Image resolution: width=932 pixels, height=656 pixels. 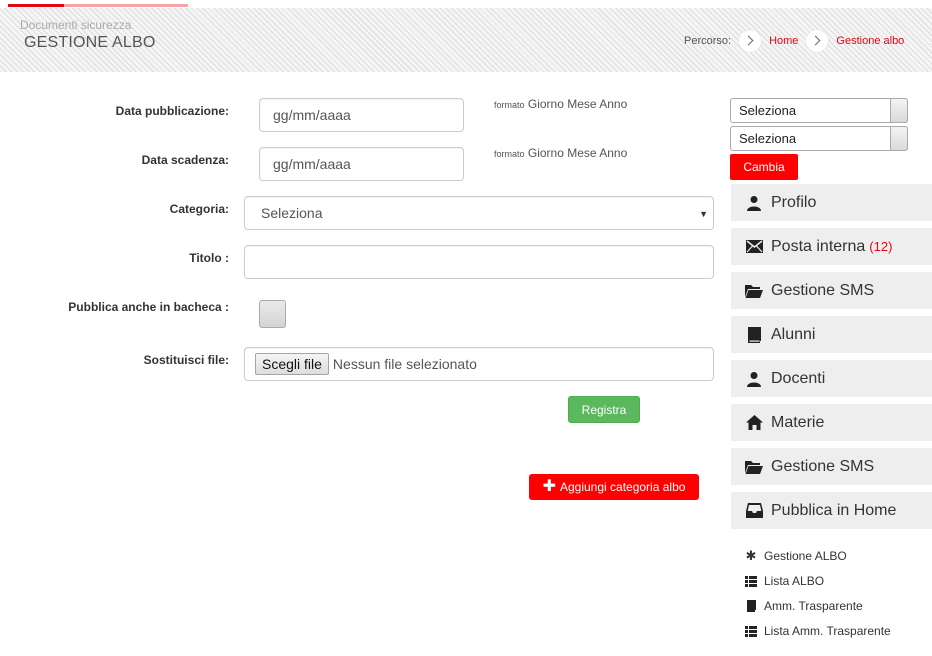 What do you see at coordinates (549, 486) in the screenshot?
I see `plus-icon: ✚` at bounding box center [549, 486].